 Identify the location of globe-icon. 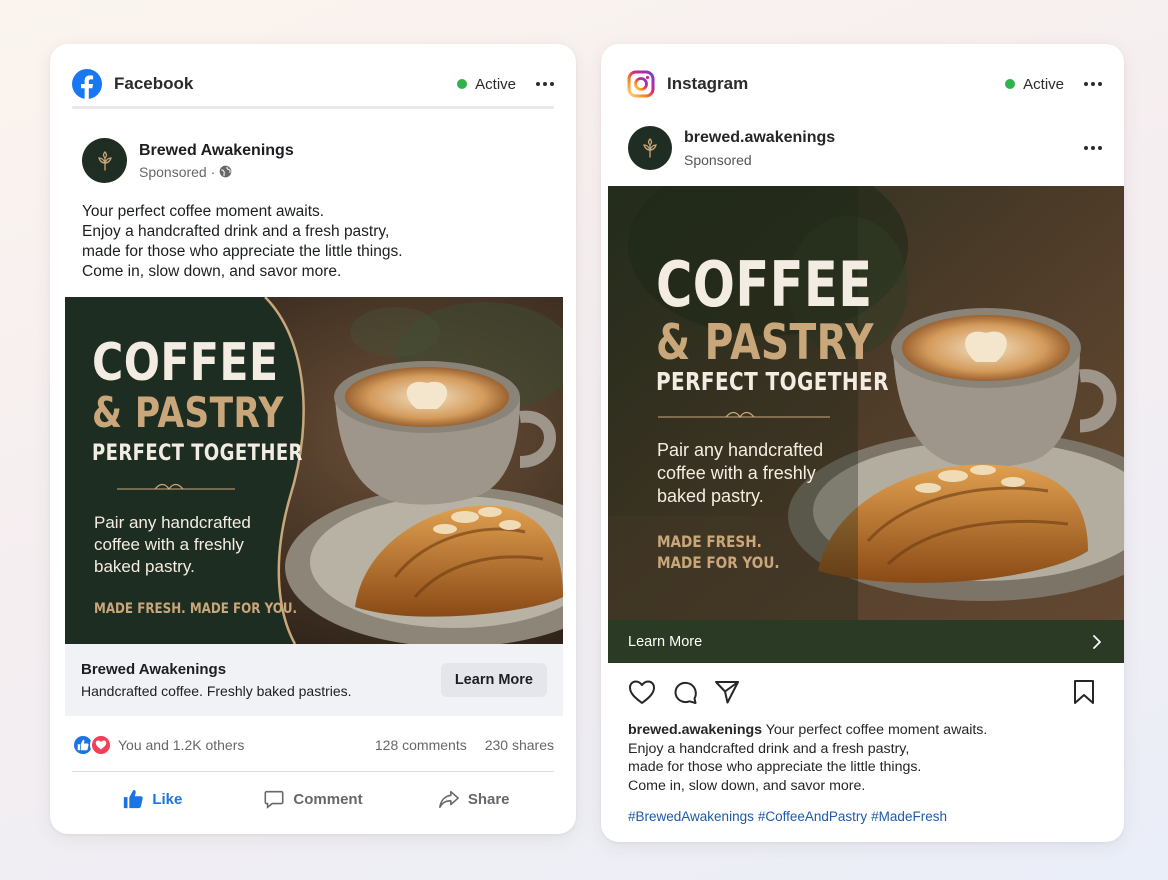
(225, 171).